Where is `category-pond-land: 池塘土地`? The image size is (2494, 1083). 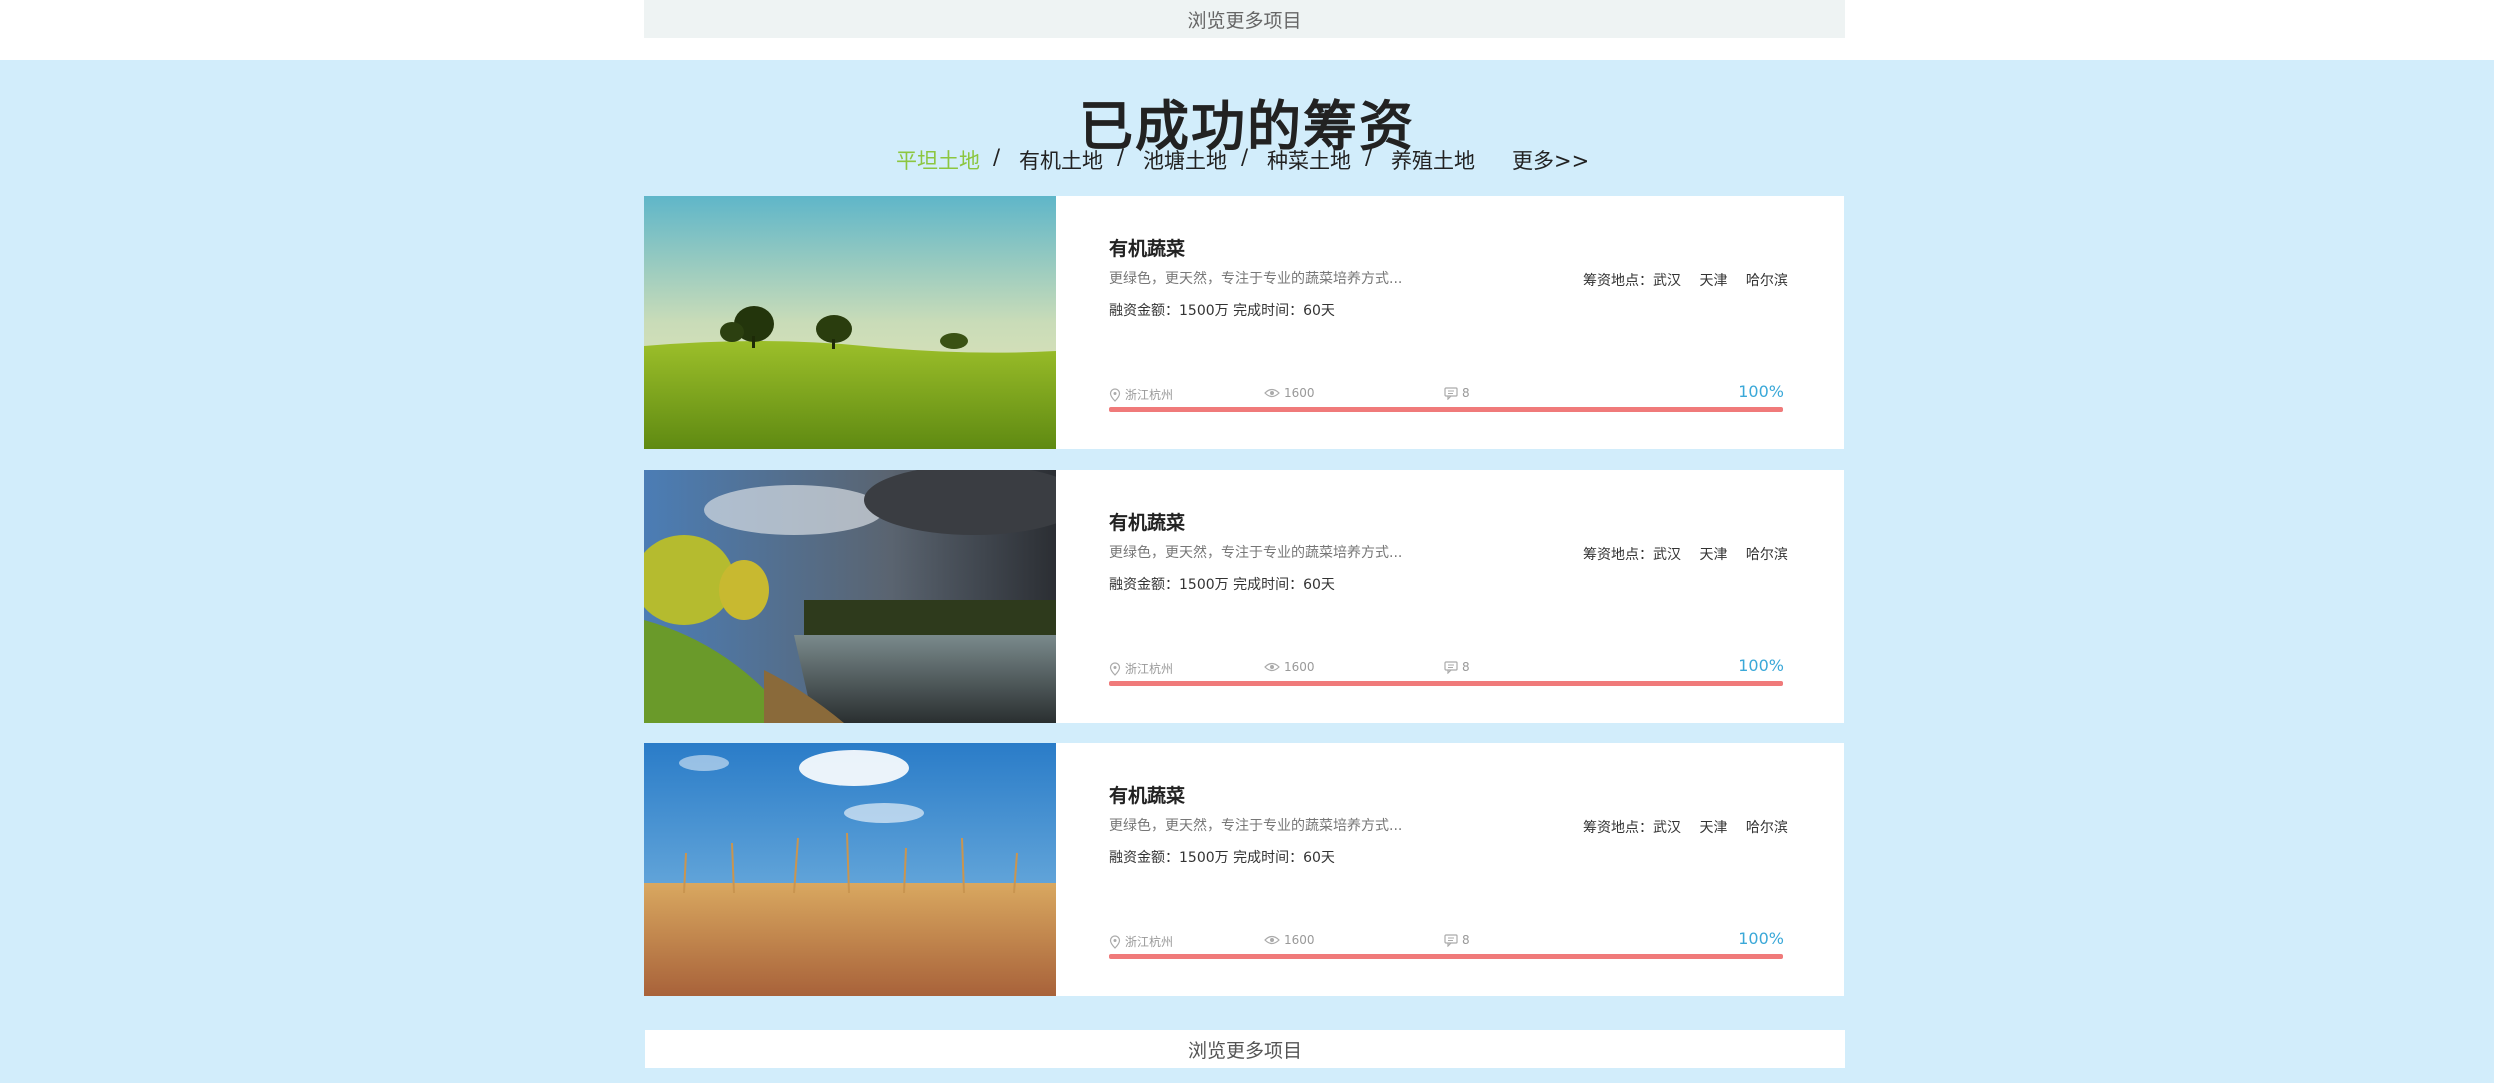 category-pond-land: 池塘土地 is located at coordinates (1185, 160).